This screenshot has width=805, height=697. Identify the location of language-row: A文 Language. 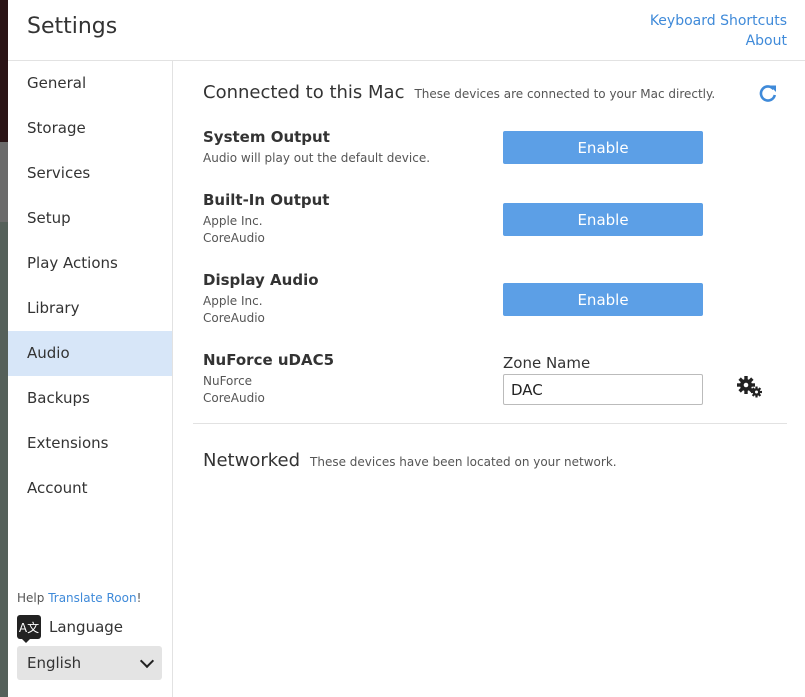
(70, 629).